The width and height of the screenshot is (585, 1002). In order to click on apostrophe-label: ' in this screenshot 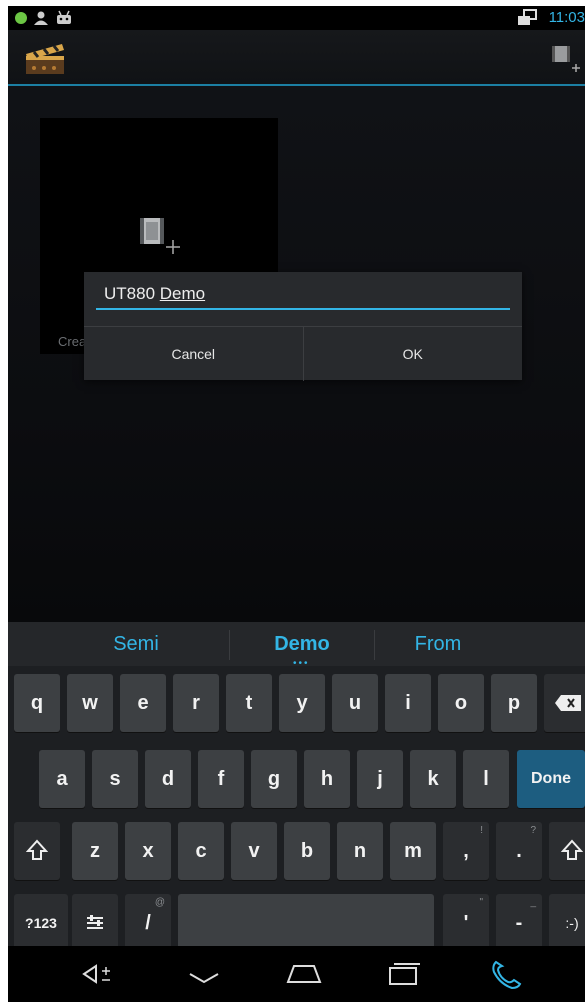, I will do `click(466, 922)`.